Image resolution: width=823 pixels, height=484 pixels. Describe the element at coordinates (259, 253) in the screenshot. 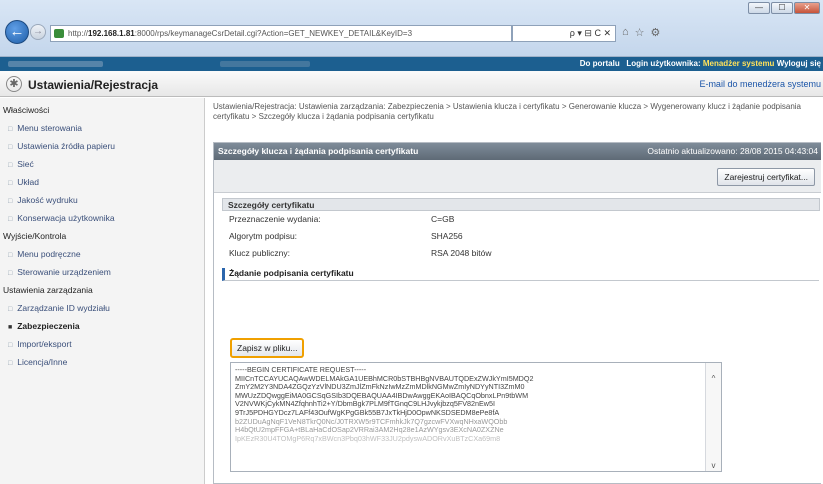

I see `detail-key: Klucz publiczny:` at that location.